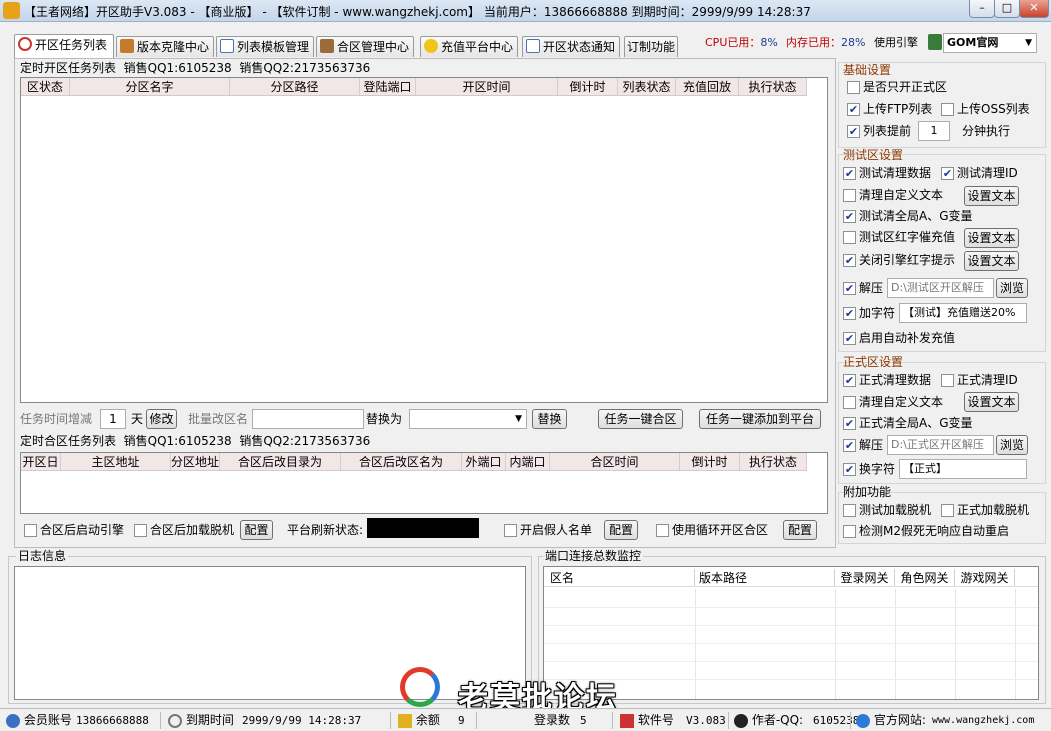  What do you see at coordinates (41, 461) in the screenshot?
I see `col-open-day: 开区日` at bounding box center [41, 461].